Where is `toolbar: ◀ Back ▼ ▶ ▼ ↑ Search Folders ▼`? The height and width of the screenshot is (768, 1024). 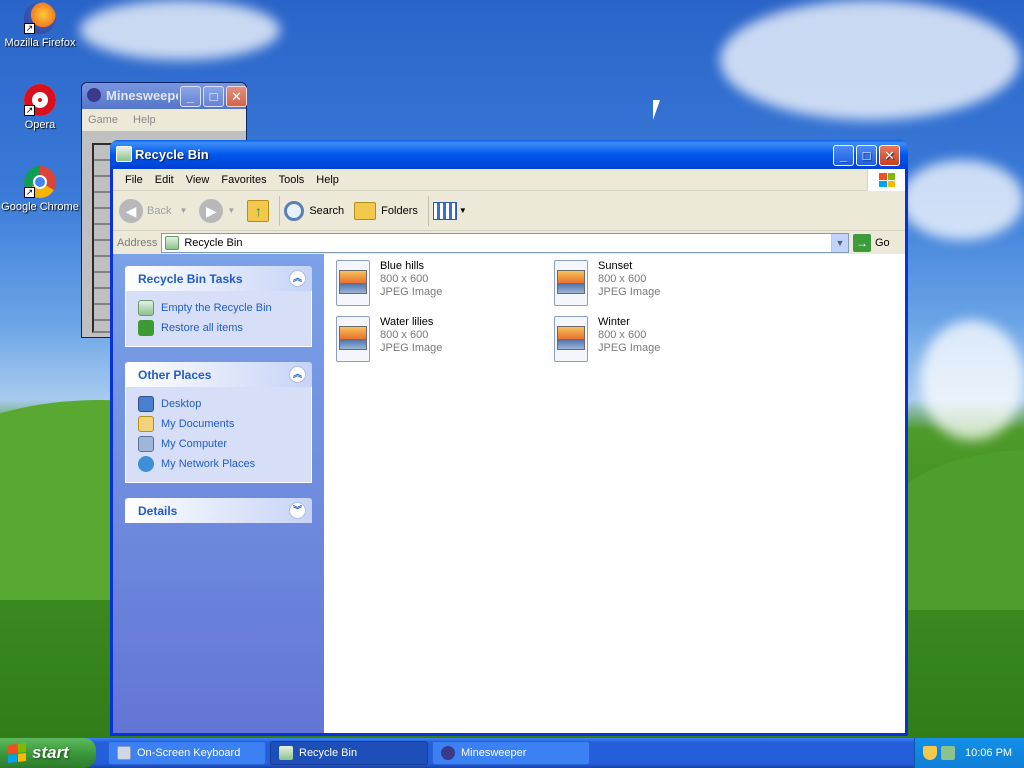
toolbar: ◀ Back ▼ ▶ ▼ ↑ Search Folders ▼ is located at coordinates (509, 211).